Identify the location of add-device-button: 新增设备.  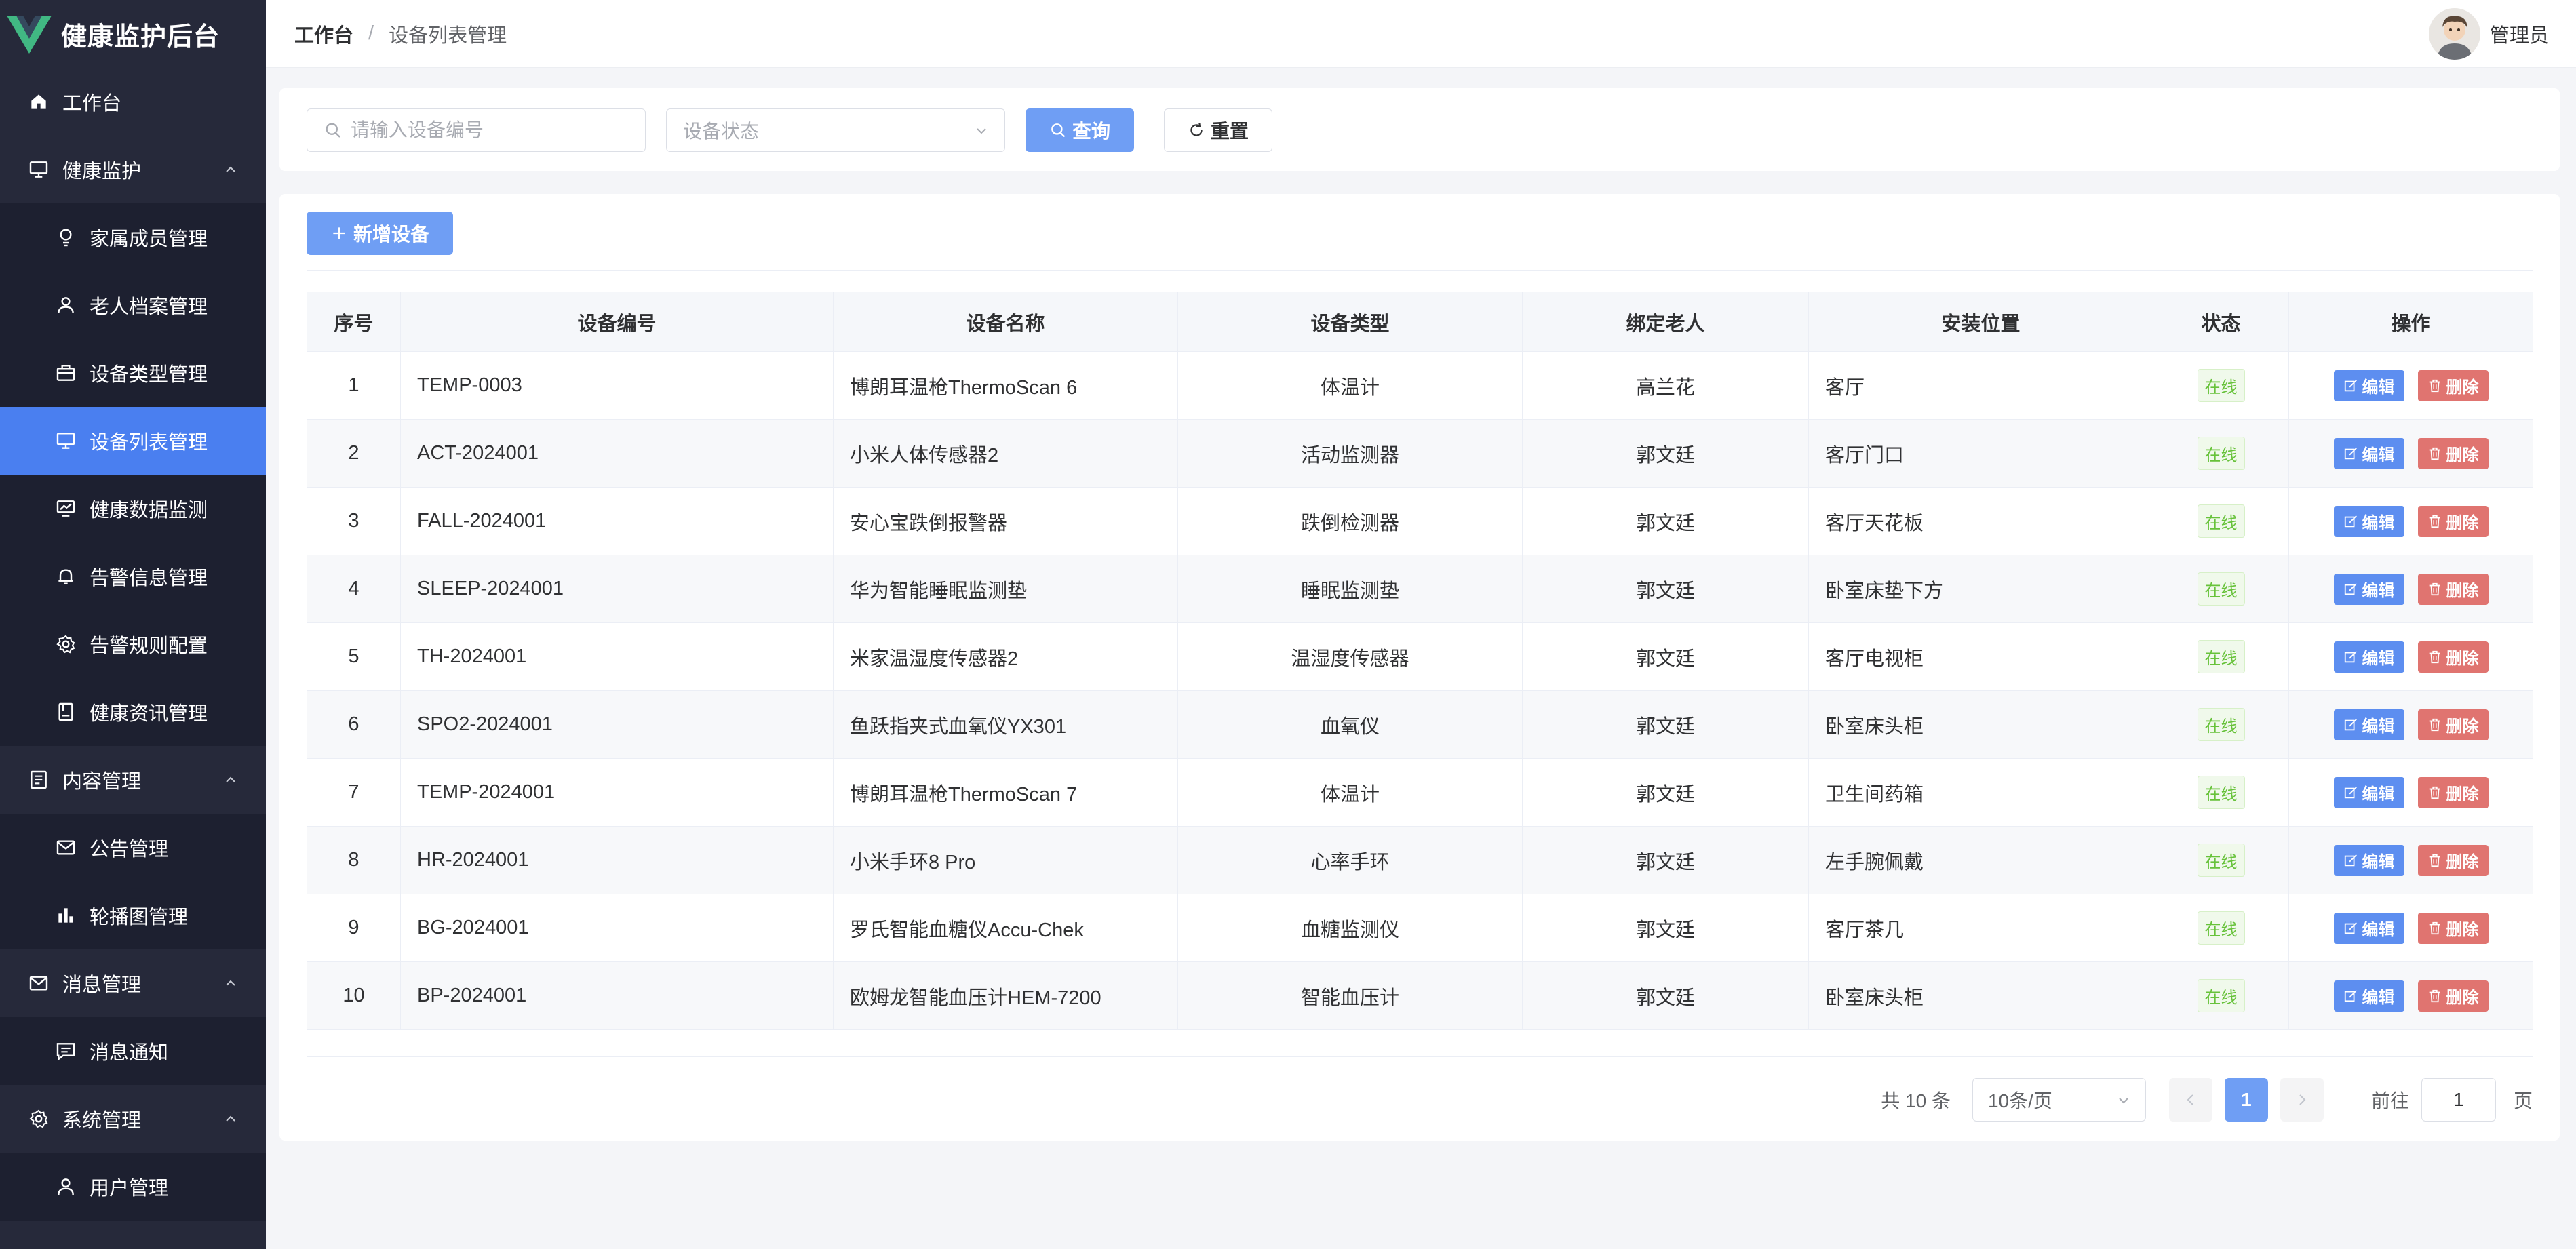
(380, 233).